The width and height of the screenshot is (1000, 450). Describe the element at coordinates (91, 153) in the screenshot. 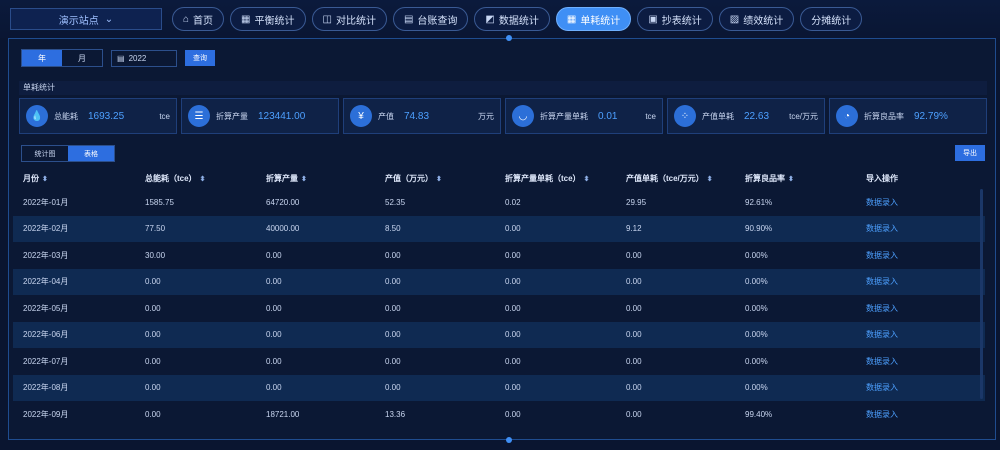

I see `tab-table: 表格` at that location.